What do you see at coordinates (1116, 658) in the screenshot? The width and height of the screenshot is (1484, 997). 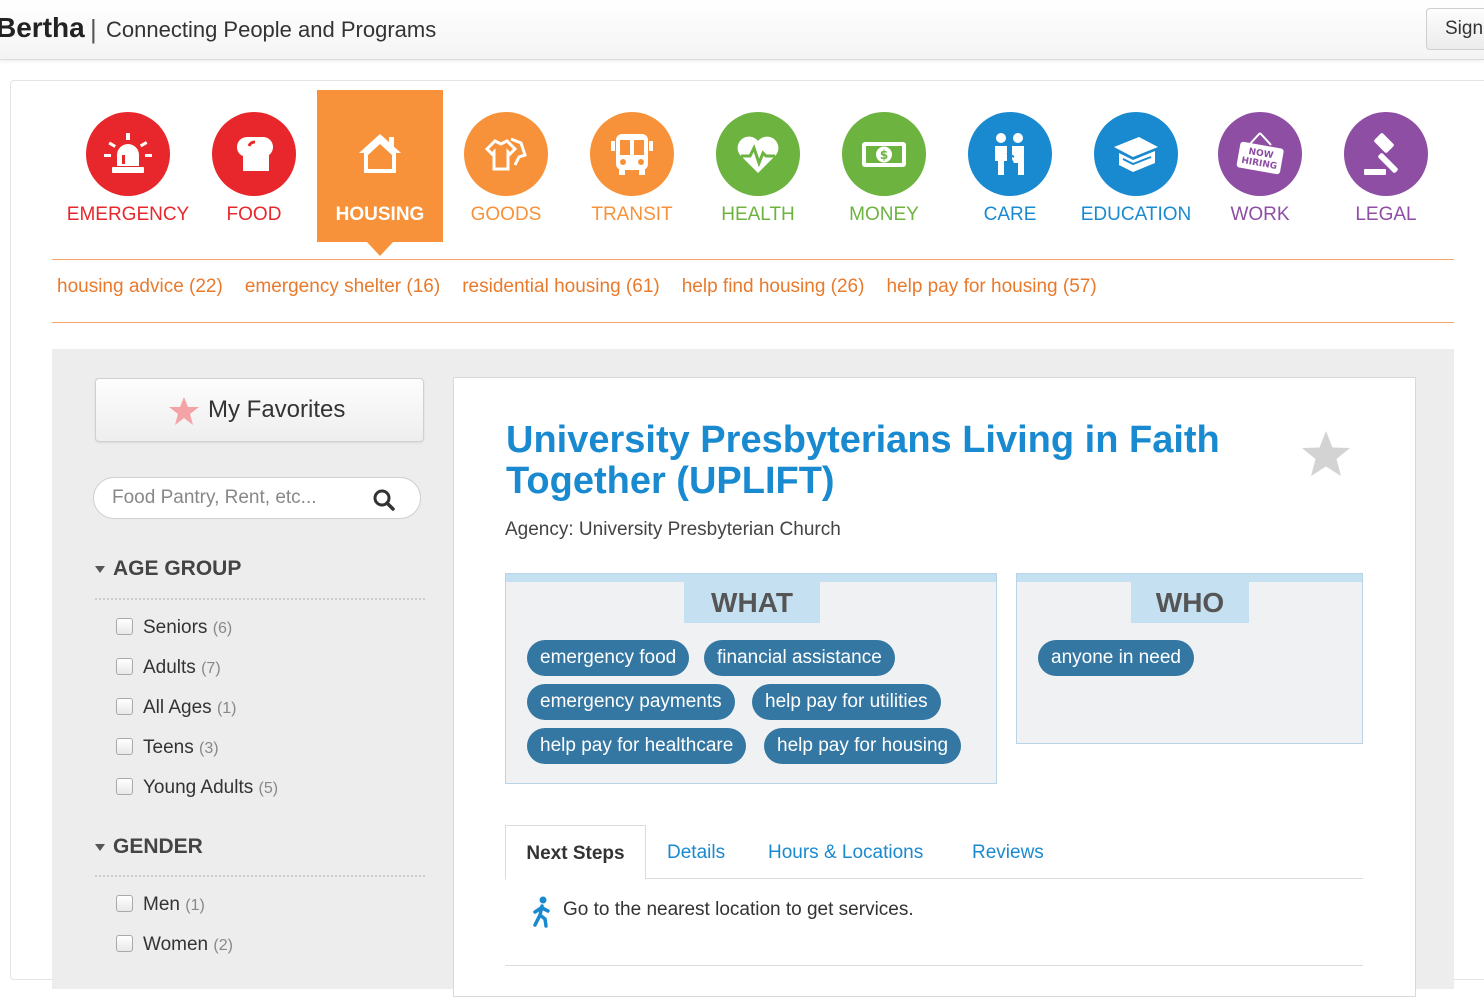 I see `tag-anyone-in-need: anyone in need` at bounding box center [1116, 658].